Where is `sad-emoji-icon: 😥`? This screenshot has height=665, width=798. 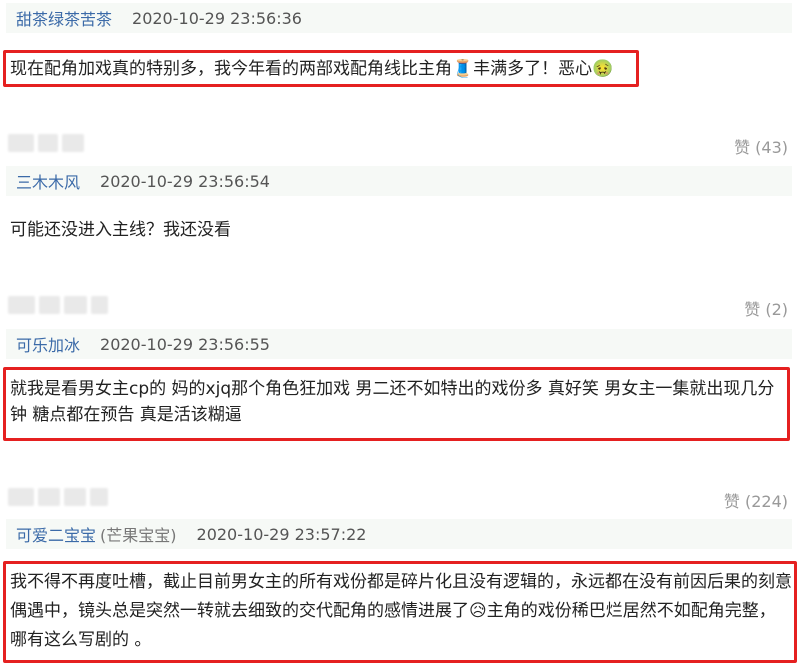 sad-emoji-icon: 😥 is located at coordinates (478, 611).